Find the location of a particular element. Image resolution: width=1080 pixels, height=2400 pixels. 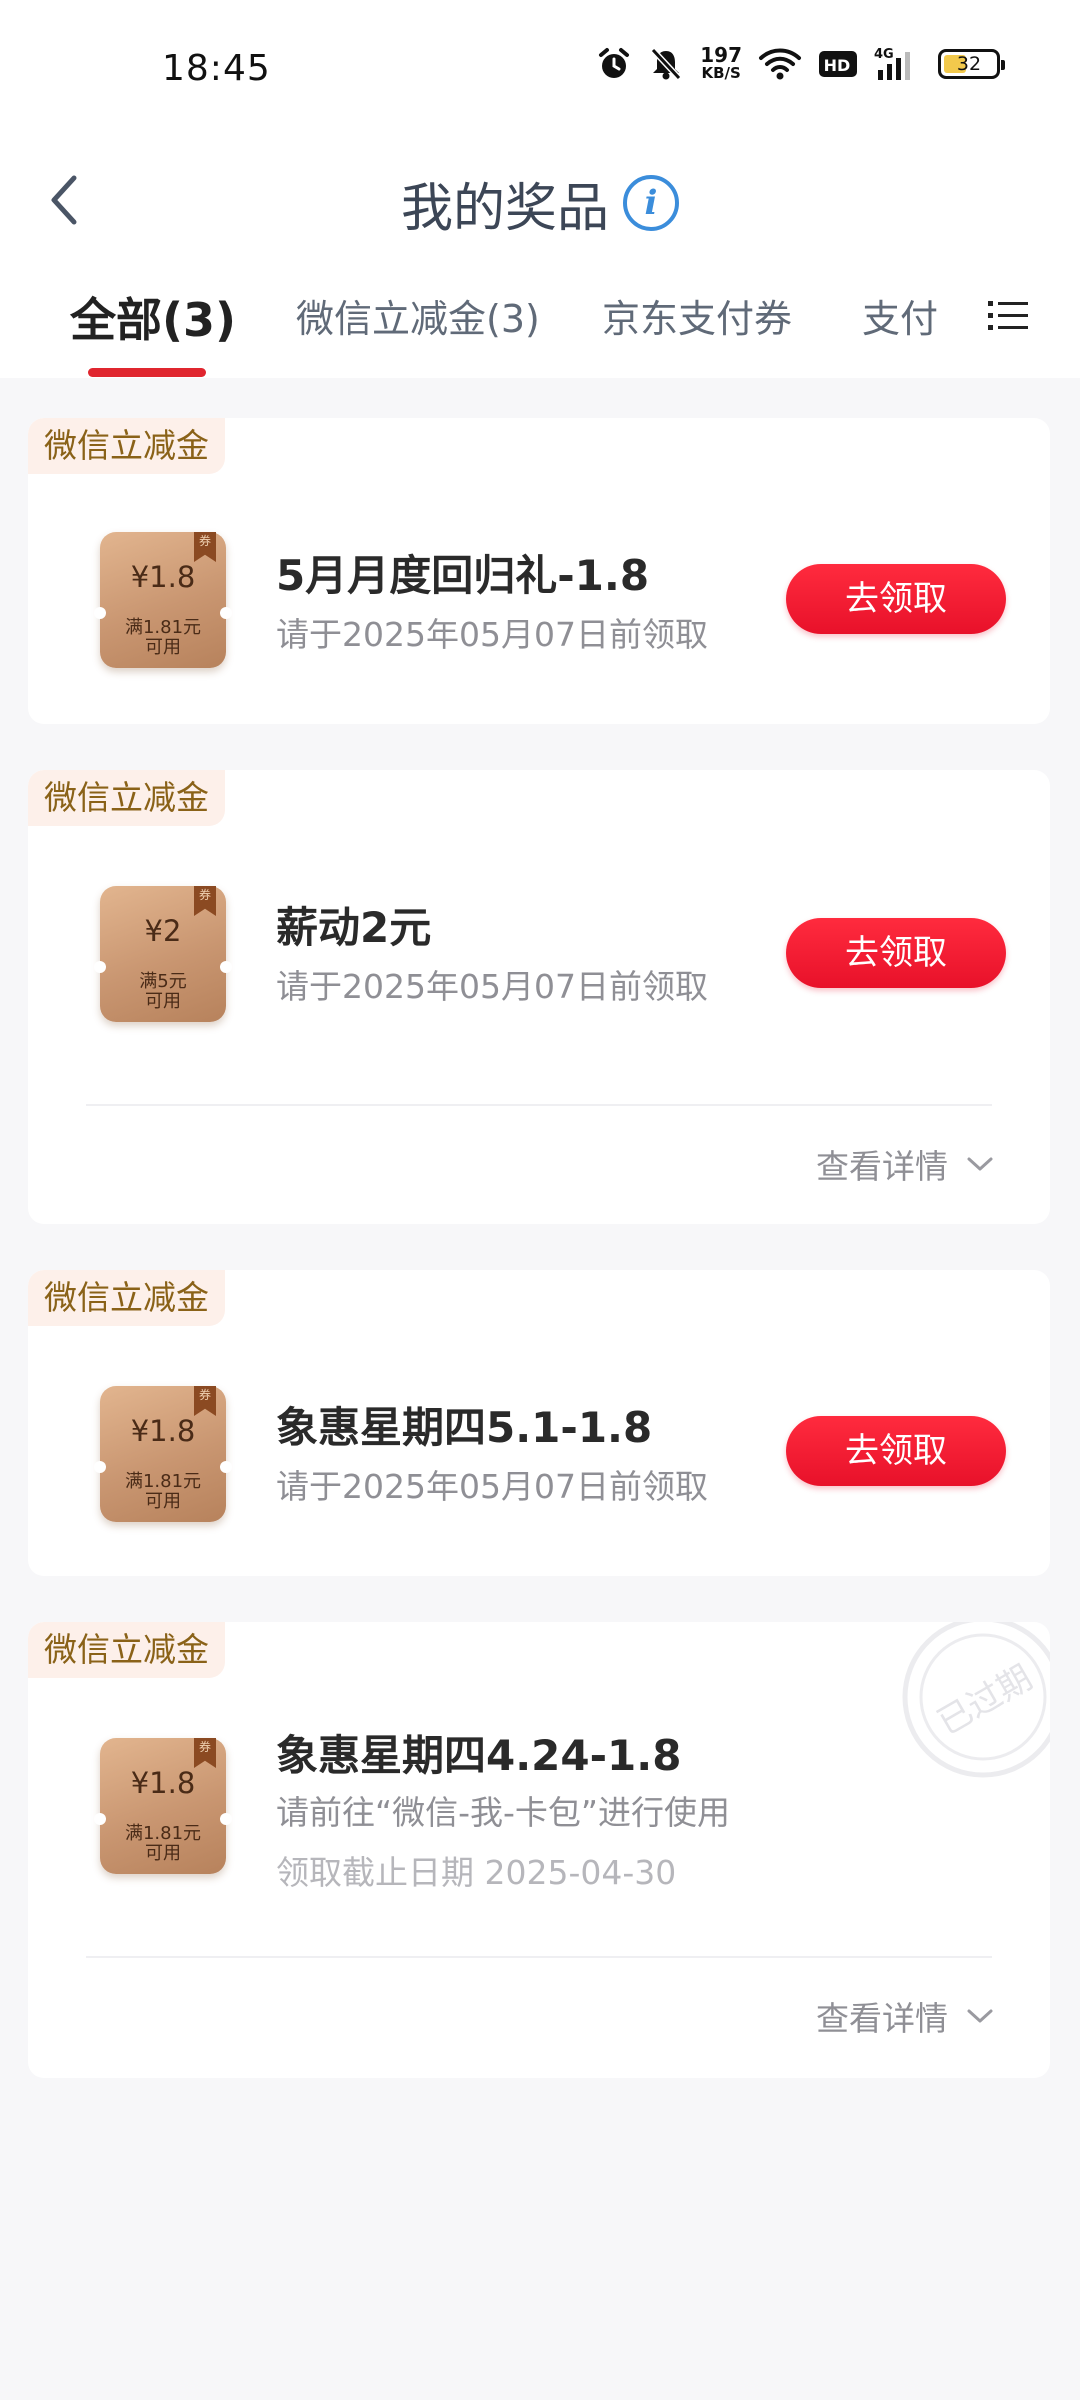

title-wrap: 我的奖品 i is located at coordinates (540, 203).